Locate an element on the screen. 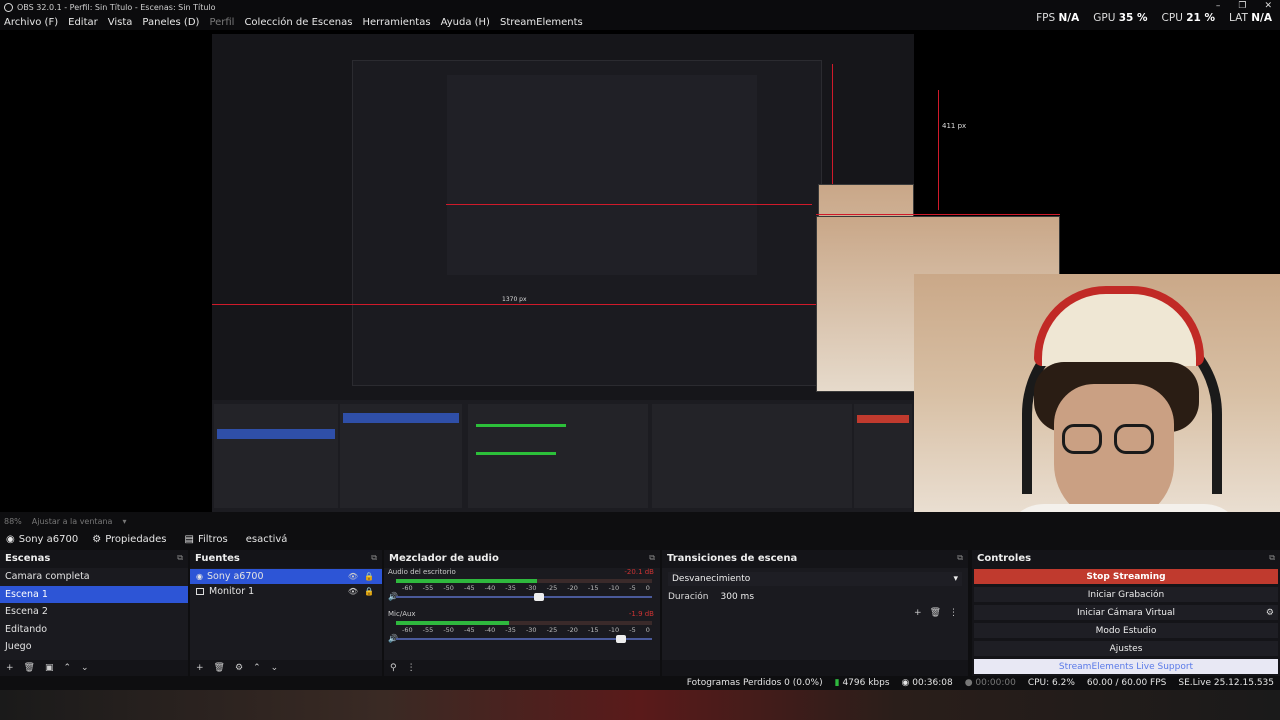  scenes-header: Escenas ⧉ is located at coordinates (94, 558).